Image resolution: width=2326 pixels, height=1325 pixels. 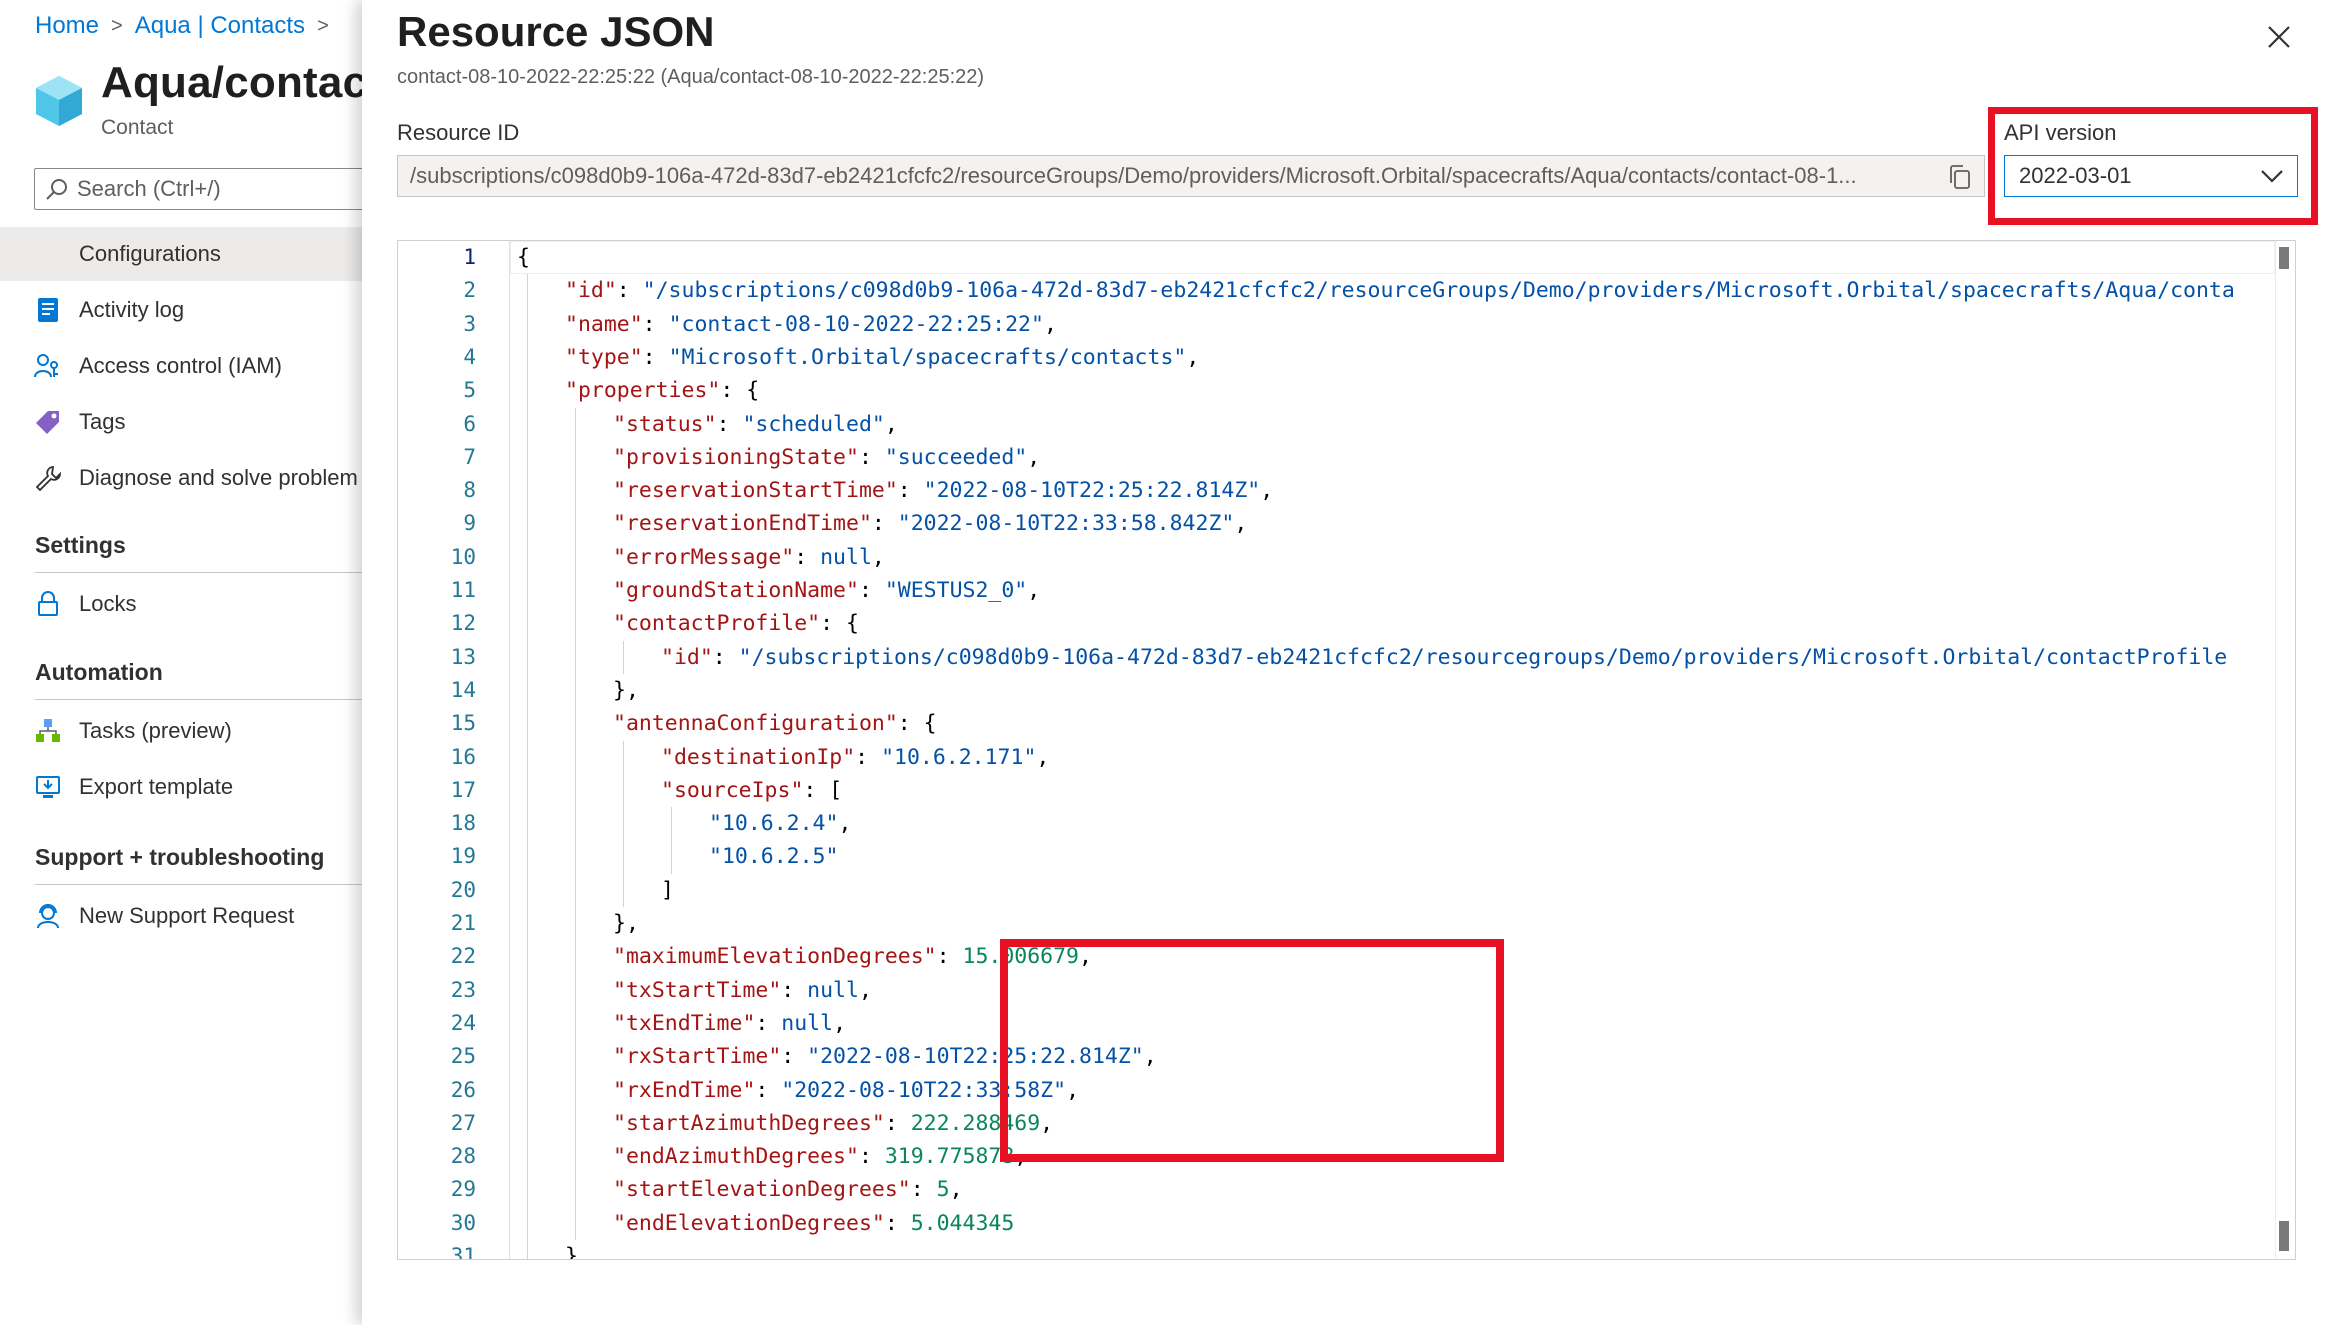 I want to click on activity-log-icon, so click(x=48, y=310).